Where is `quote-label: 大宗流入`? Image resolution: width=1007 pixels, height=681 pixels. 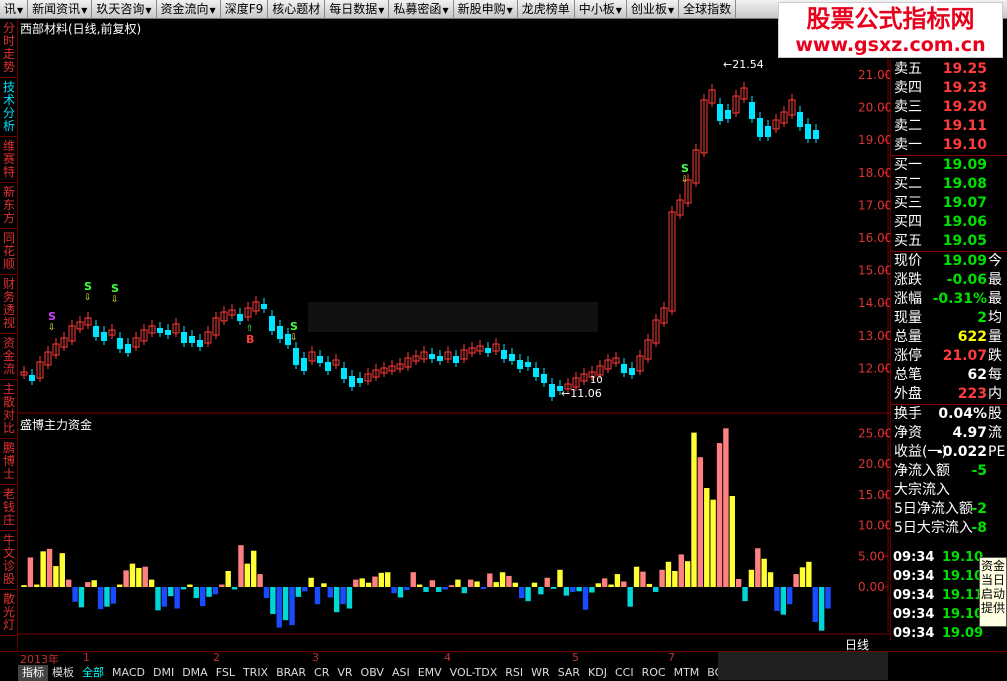 quote-label: 大宗流入 is located at coordinates (922, 490).